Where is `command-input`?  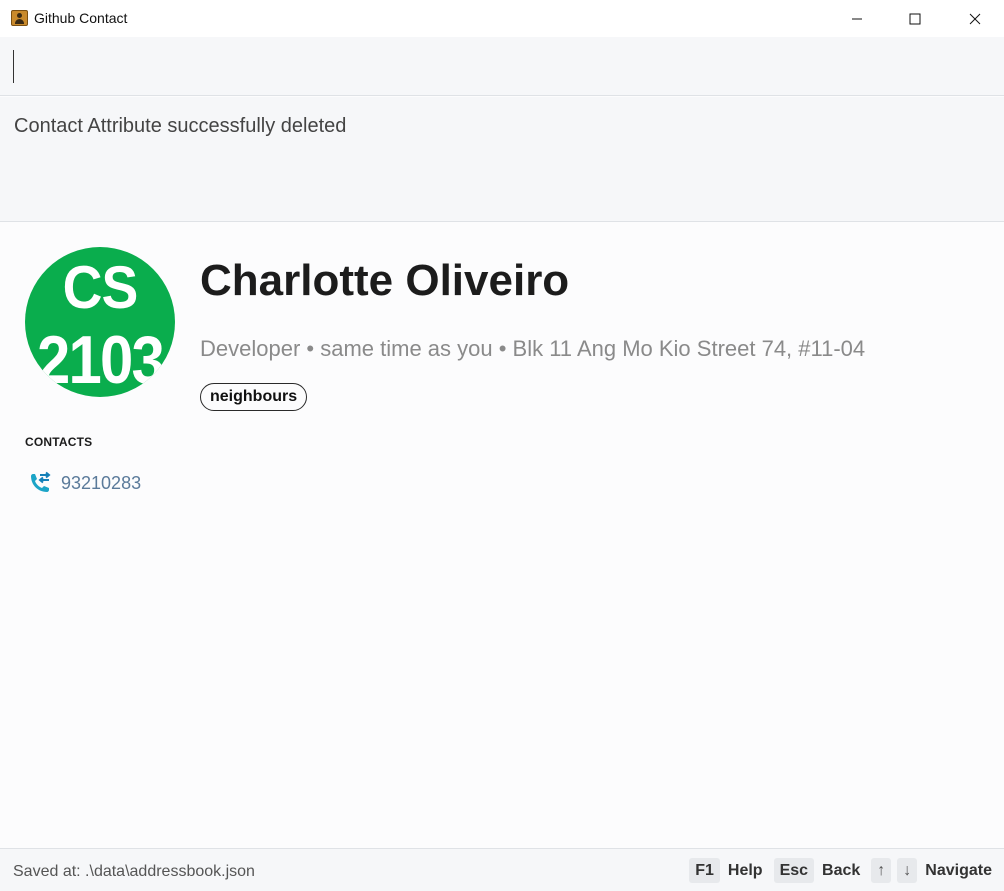 command-input is located at coordinates (500, 66).